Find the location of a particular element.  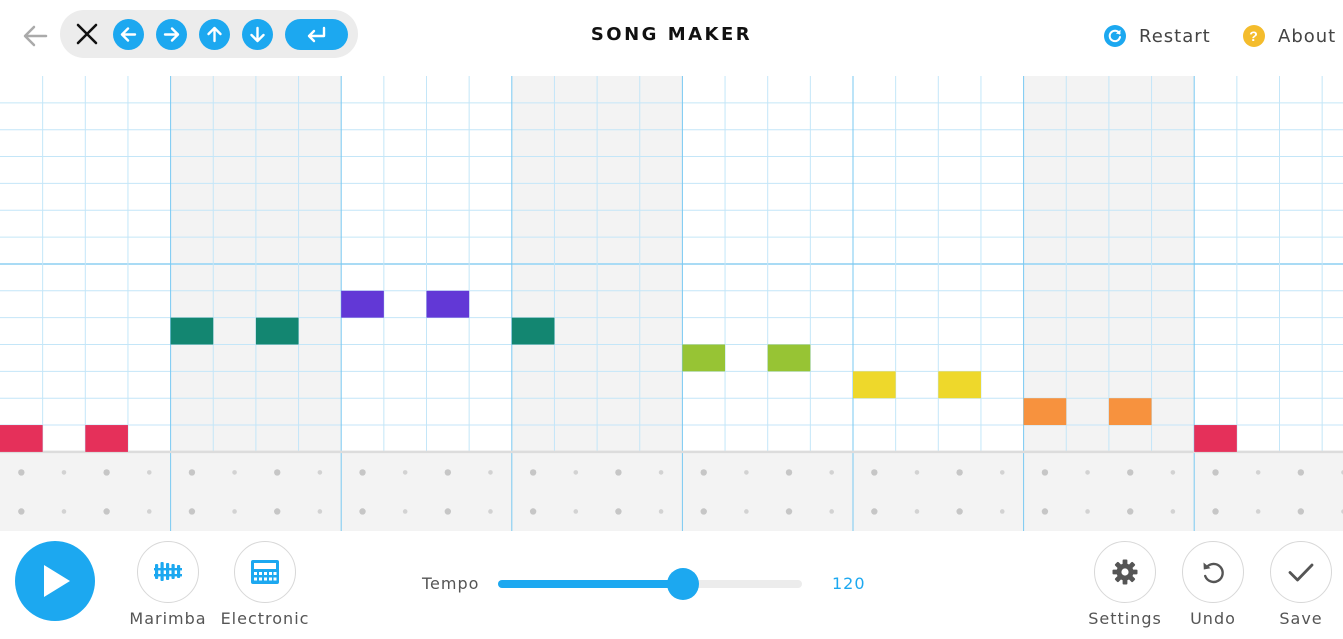

question-glyph: ? is located at coordinates (1254, 36).